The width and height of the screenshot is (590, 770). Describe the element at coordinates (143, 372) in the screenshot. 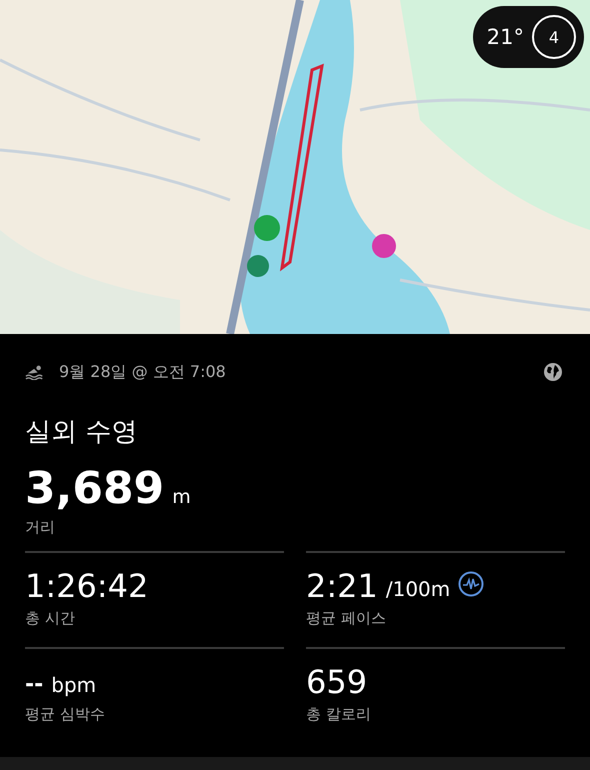

I see `date-text: 9월 28일 @ 오전 7:08` at that location.